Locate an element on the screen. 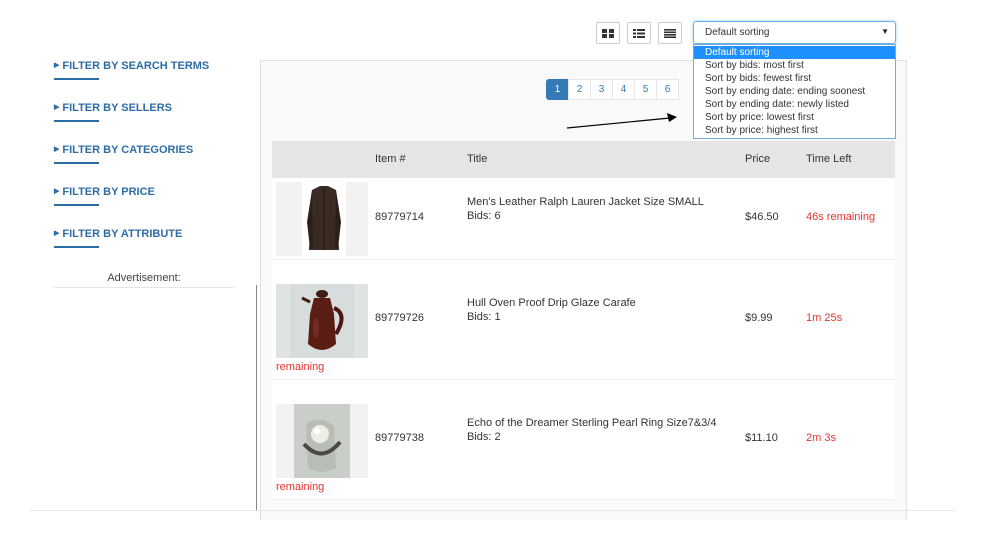  compact-view-button is located at coordinates (670, 33).